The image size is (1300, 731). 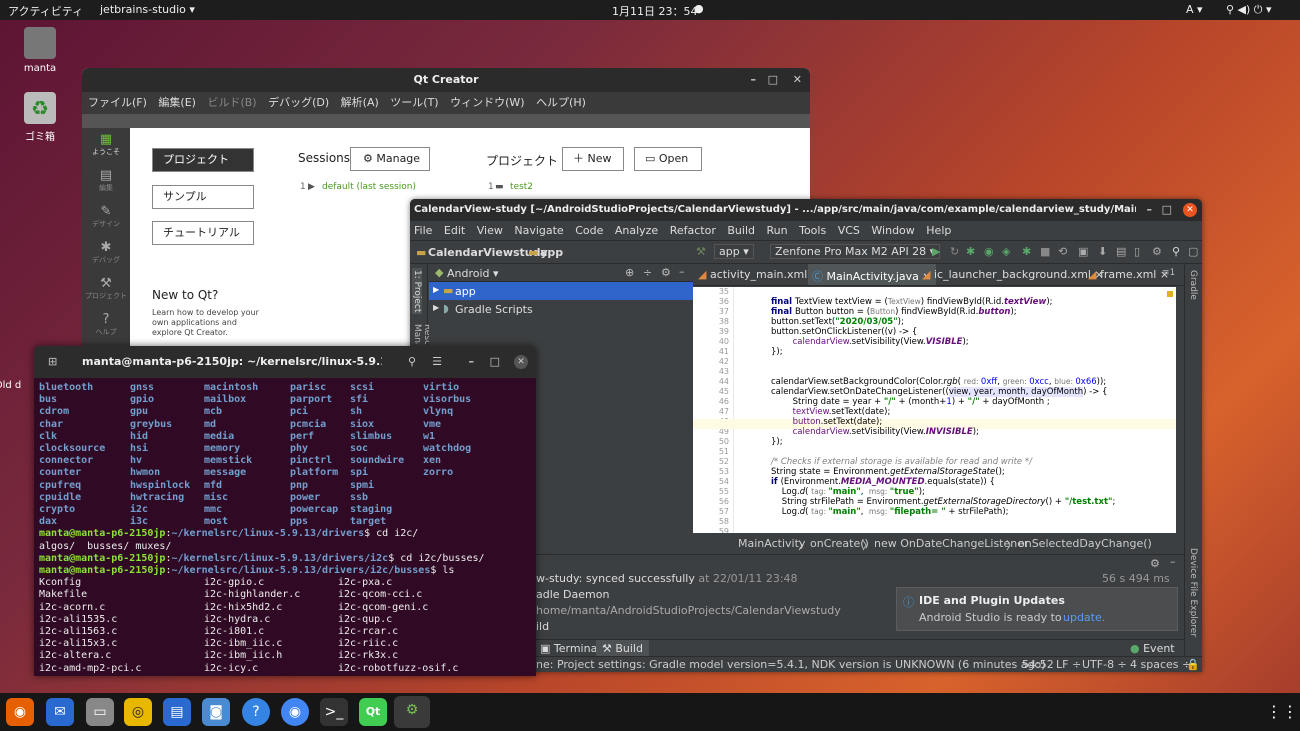 What do you see at coordinates (561, 291) in the screenshot?
I see `as-tree-item-app: ▶ ▬ app` at bounding box center [561, 291].